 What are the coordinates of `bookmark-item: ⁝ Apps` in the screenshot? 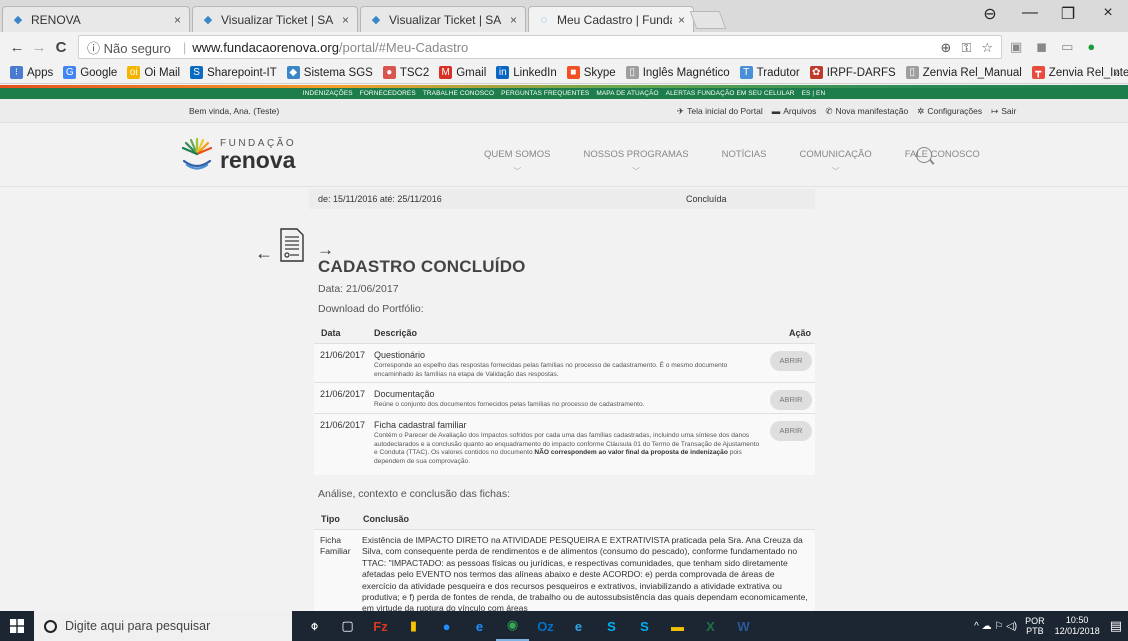 It's located at (31, 72).